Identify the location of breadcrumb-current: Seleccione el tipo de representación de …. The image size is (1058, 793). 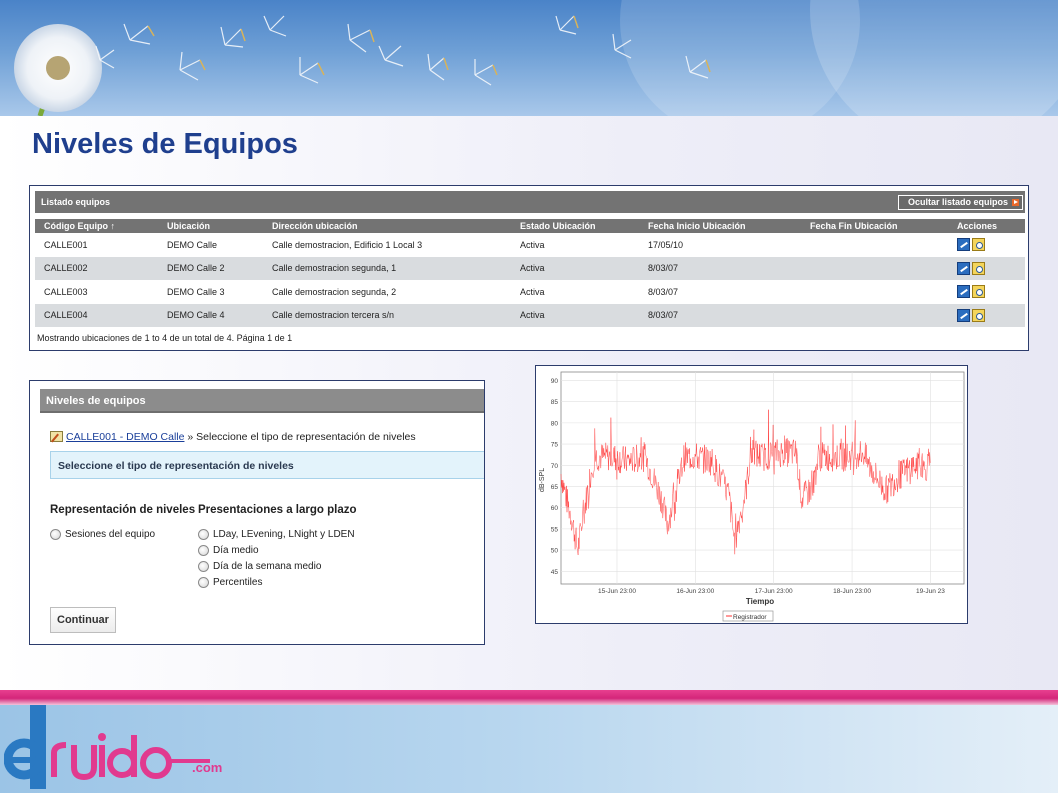
(306, 437).